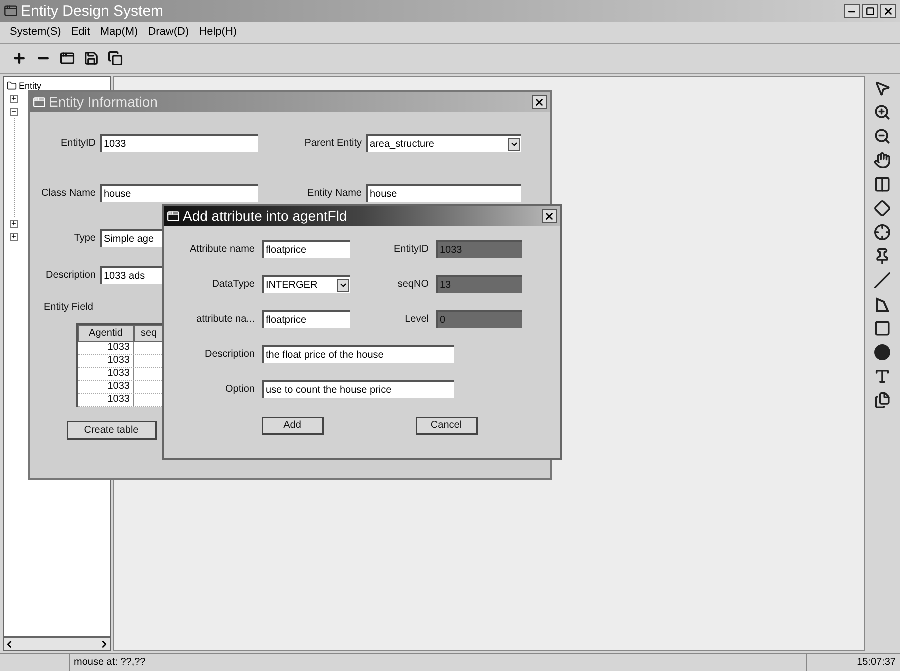 This screenshot has height=671, width=900. I want to click on collapse-icon, so click(14, 112).